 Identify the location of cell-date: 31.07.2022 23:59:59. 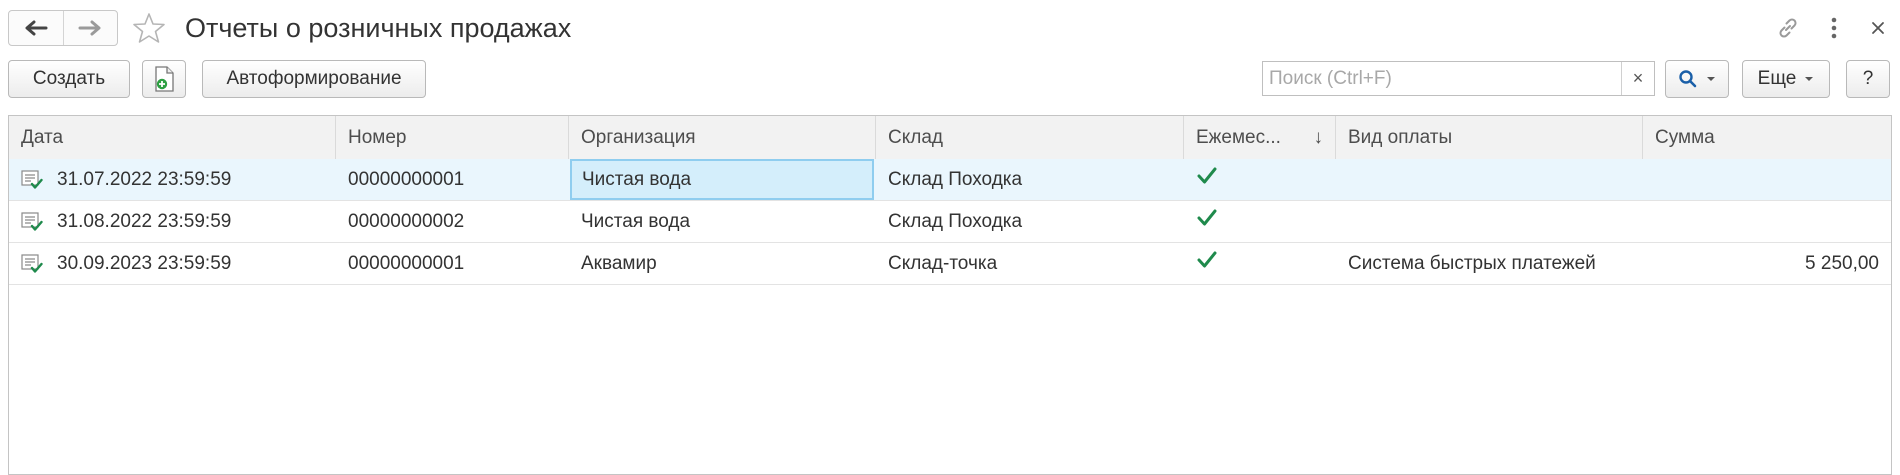
(144, 179).